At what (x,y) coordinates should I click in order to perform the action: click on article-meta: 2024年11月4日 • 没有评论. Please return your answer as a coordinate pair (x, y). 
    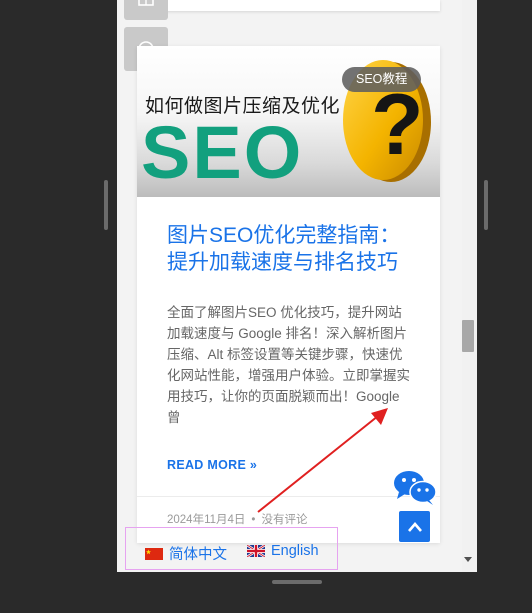
    Looking at the image, I should click on (237, 519).